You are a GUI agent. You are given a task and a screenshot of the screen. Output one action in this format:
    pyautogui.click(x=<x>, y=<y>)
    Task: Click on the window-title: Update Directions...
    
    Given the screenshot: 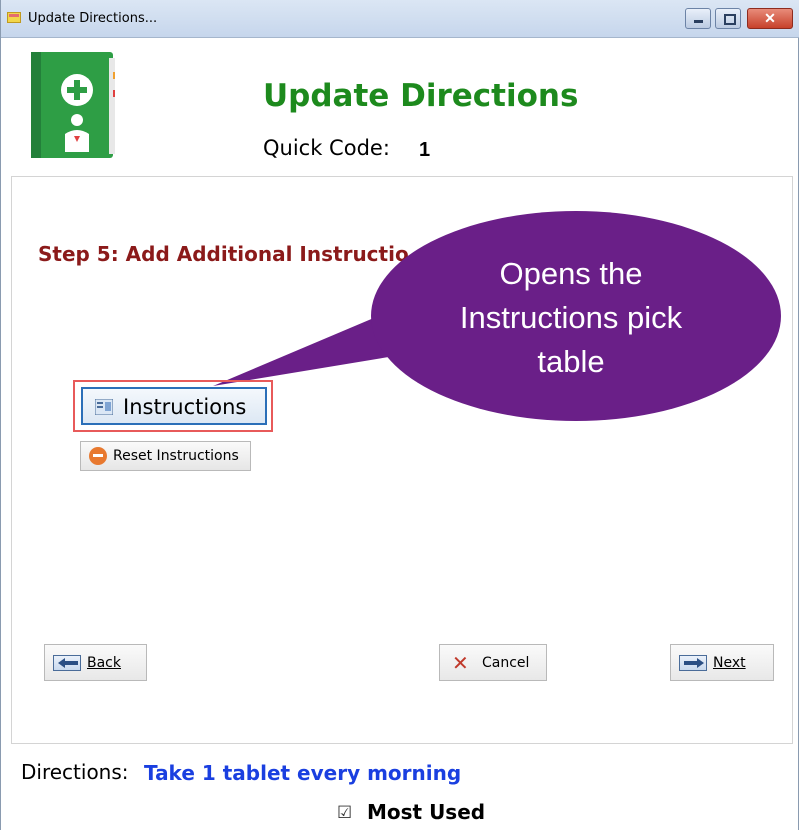 What is the action you would take?
    pyautogui.click(x=93, y=18)
    